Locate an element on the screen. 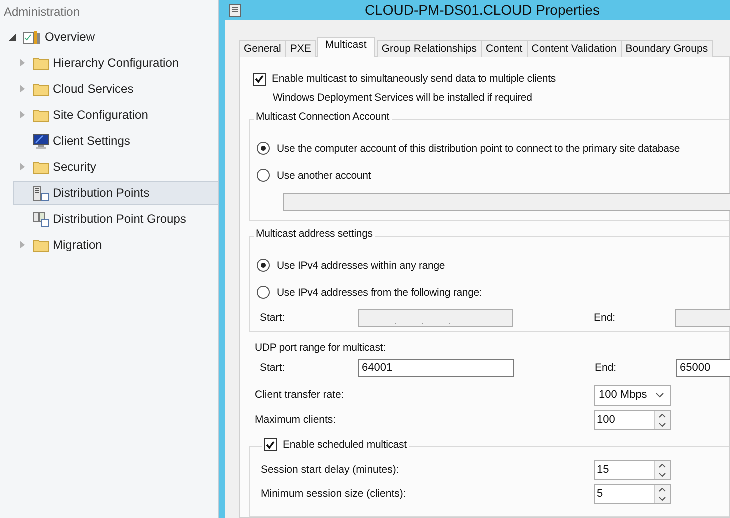  checkbox-label: Enable scheduled multicast is located at coordinates (345, 444).